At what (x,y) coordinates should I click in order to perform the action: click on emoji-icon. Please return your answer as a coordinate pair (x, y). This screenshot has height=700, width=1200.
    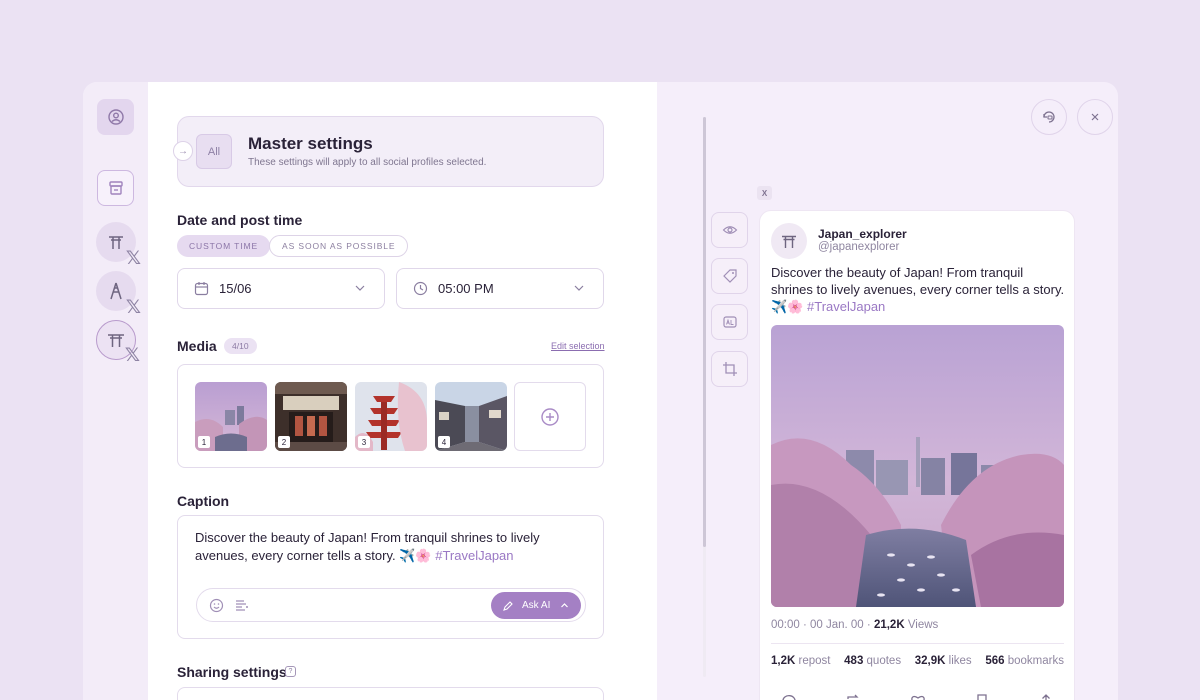
    Looking at the image, I should click on (216, 605).